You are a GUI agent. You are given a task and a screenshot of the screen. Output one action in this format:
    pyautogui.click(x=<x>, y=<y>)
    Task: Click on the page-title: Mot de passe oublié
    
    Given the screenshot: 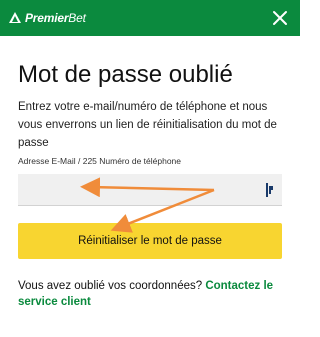 What is the action you would take?
    pyautogui.click(x=125, y=74)
    